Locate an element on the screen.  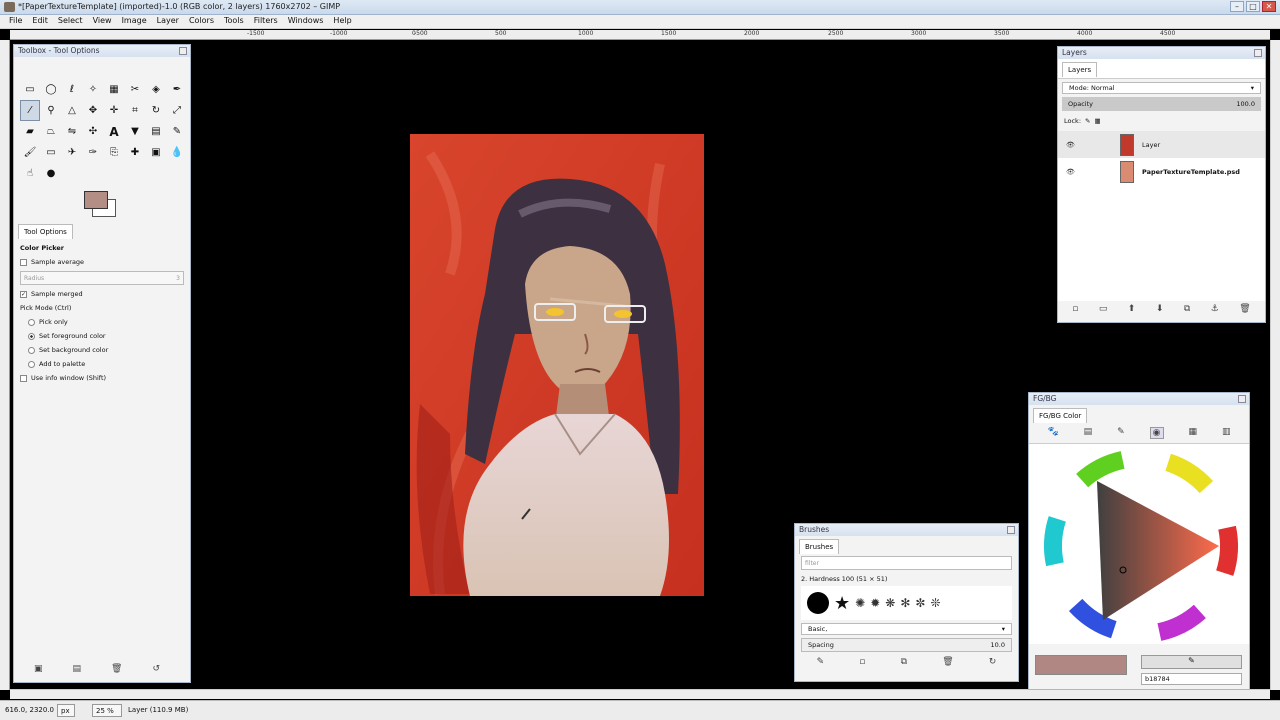
blur-tool: 💧 is located at coordinates (177, 152).